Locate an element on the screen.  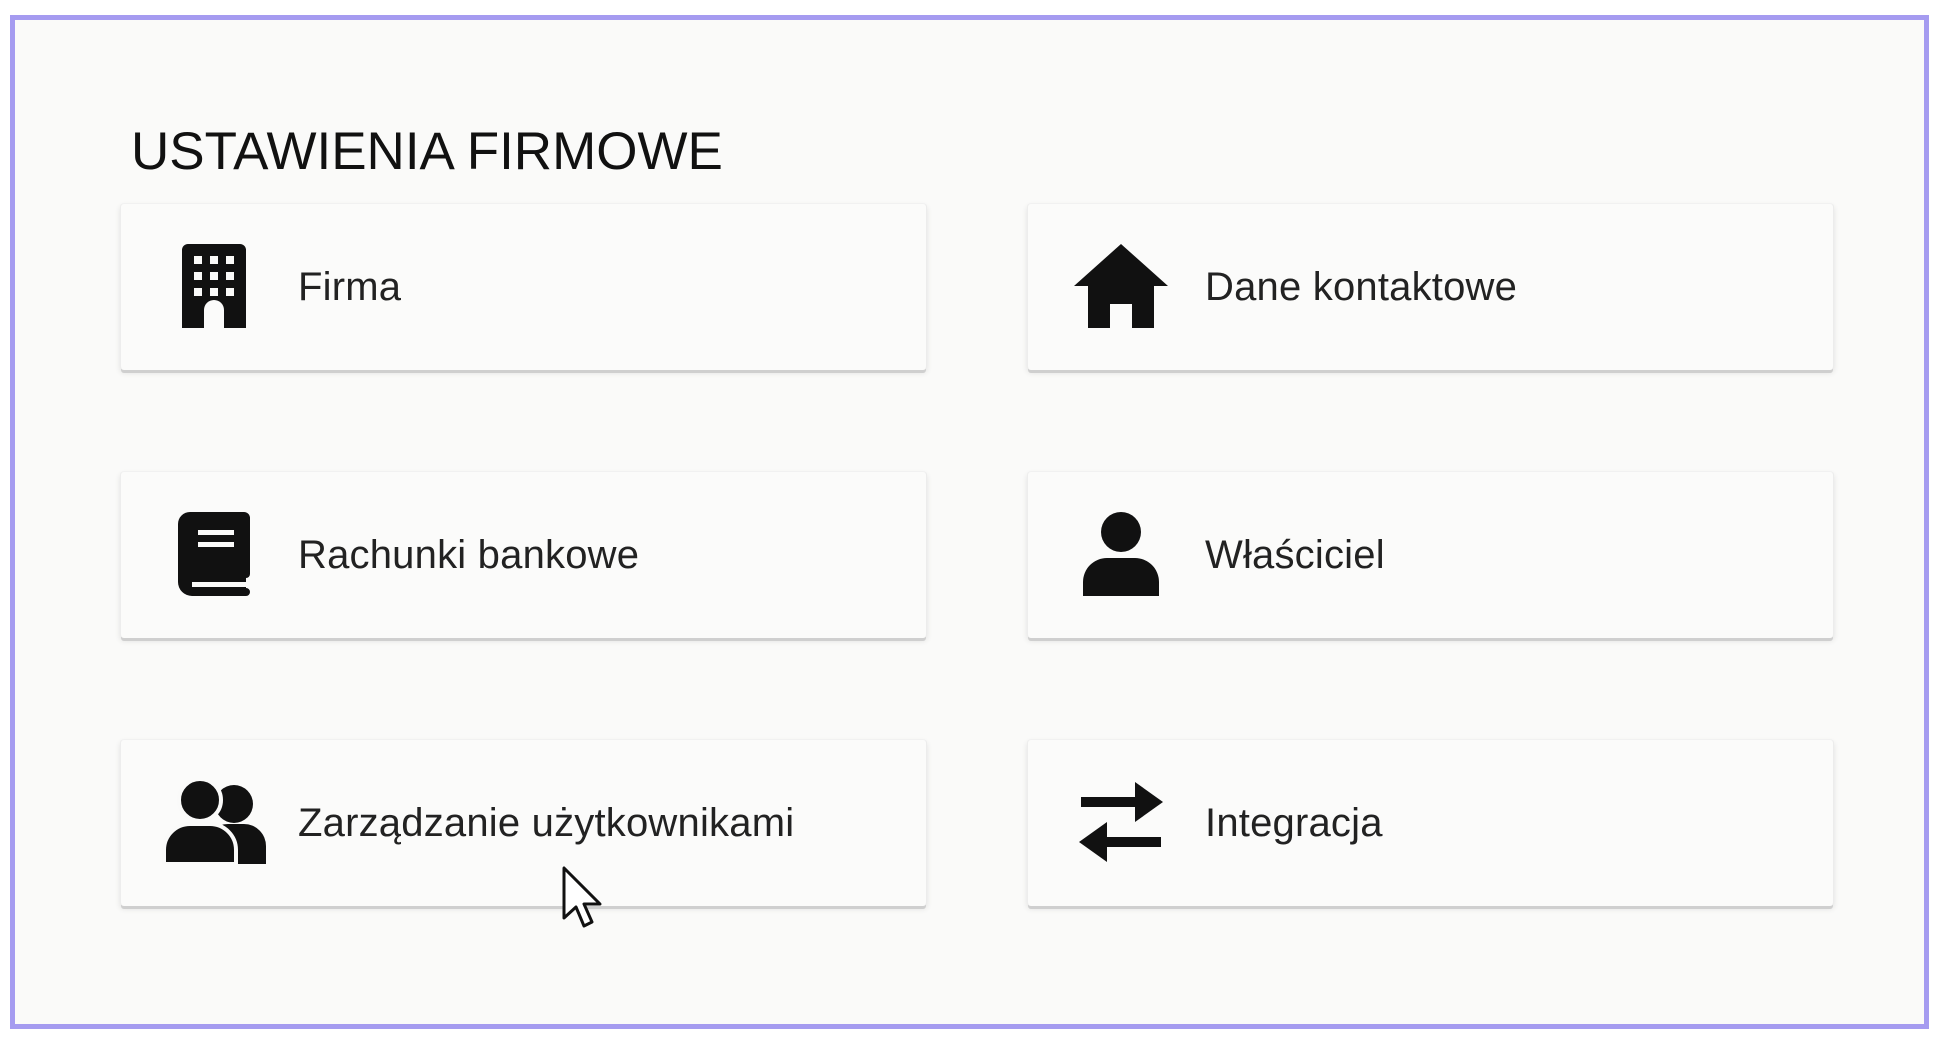
swap-arrows-icon is located at coordinates (1120, 822).